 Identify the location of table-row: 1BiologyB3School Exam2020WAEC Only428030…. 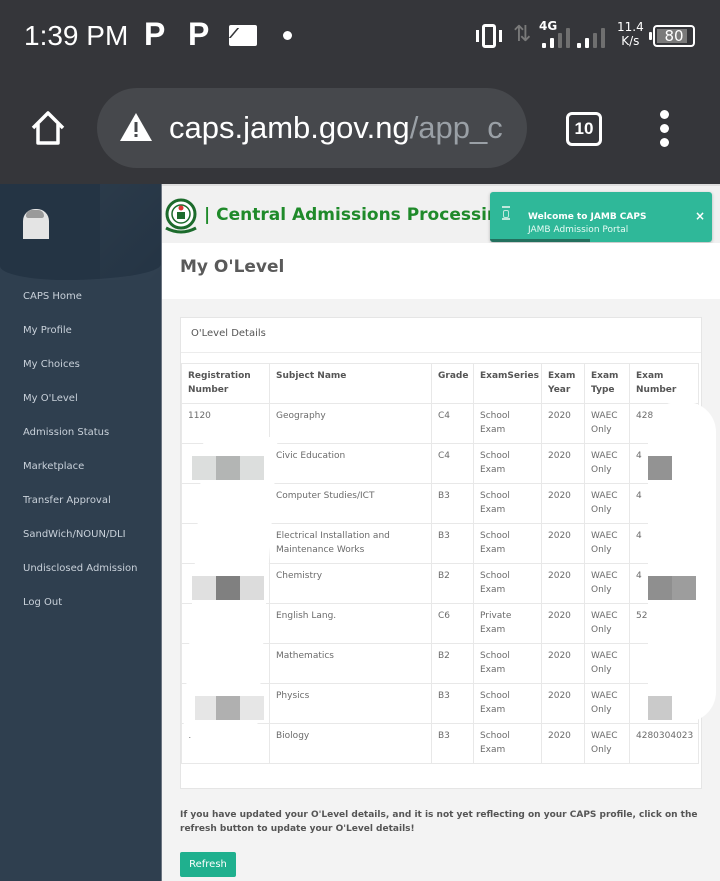
(440, 743).